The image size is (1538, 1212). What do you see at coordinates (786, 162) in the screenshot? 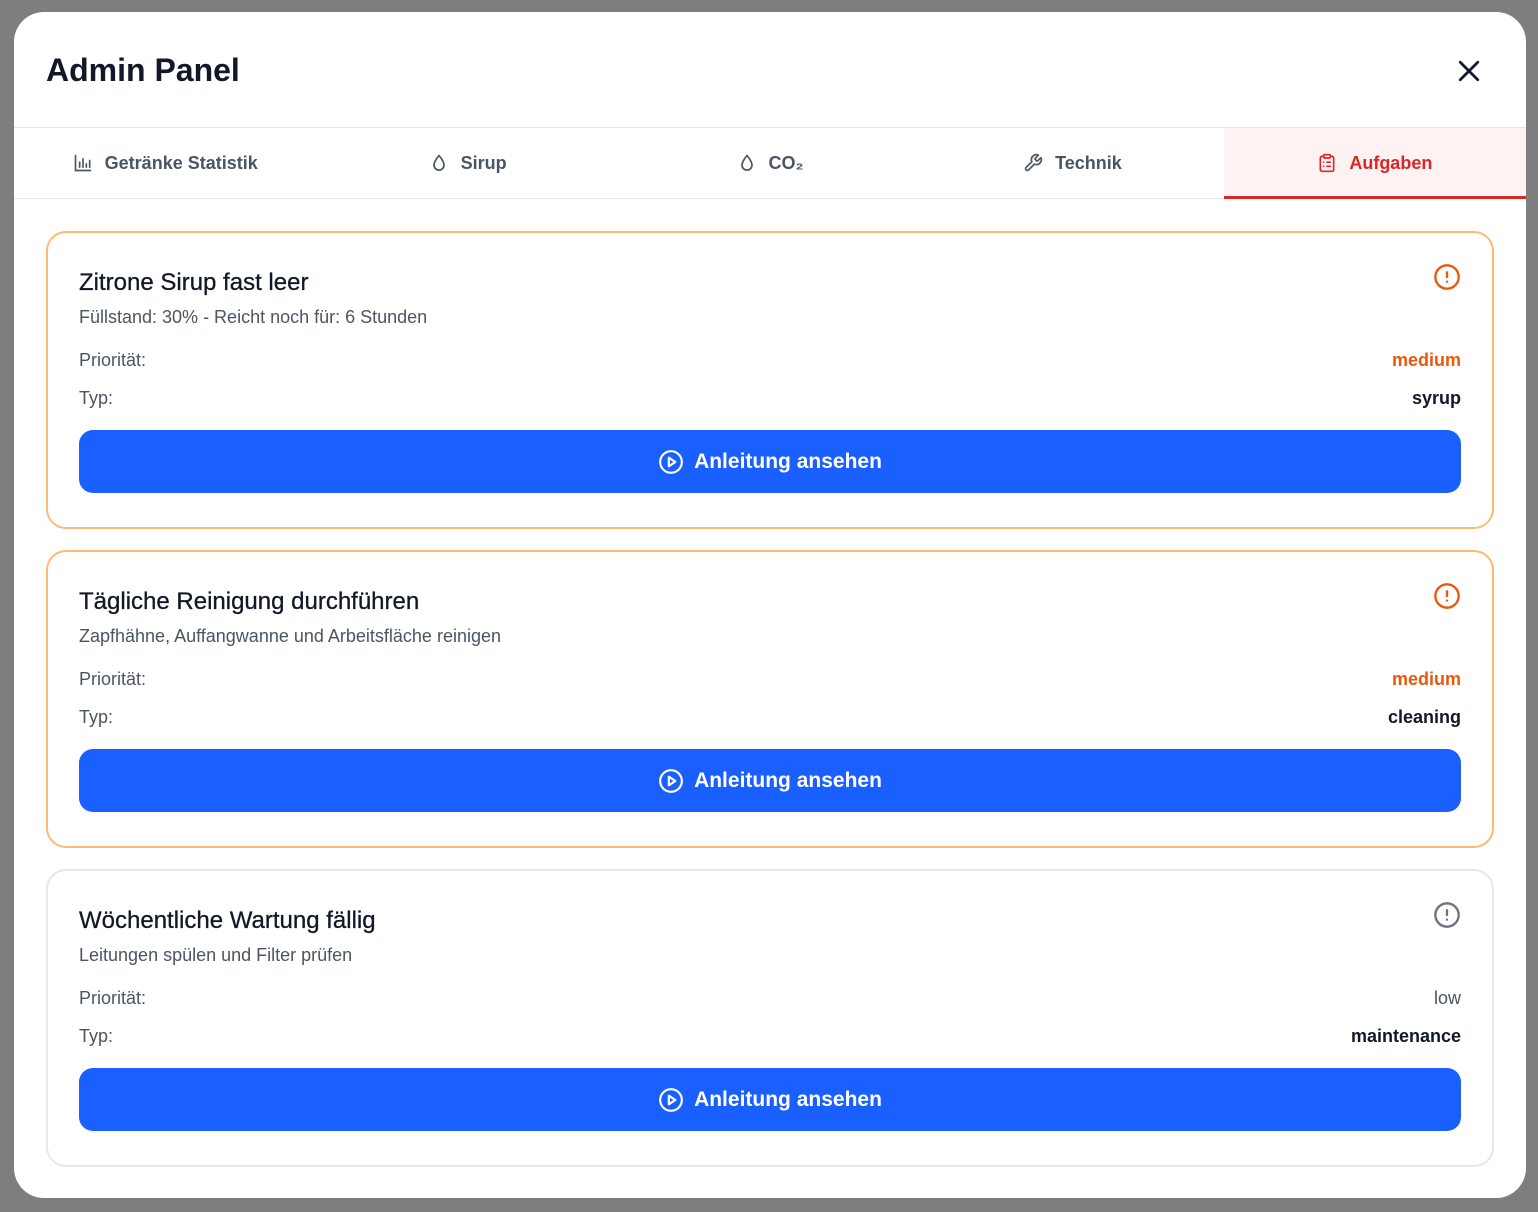
I see `tab-label: CO₂` at bounding box center [786, 162].